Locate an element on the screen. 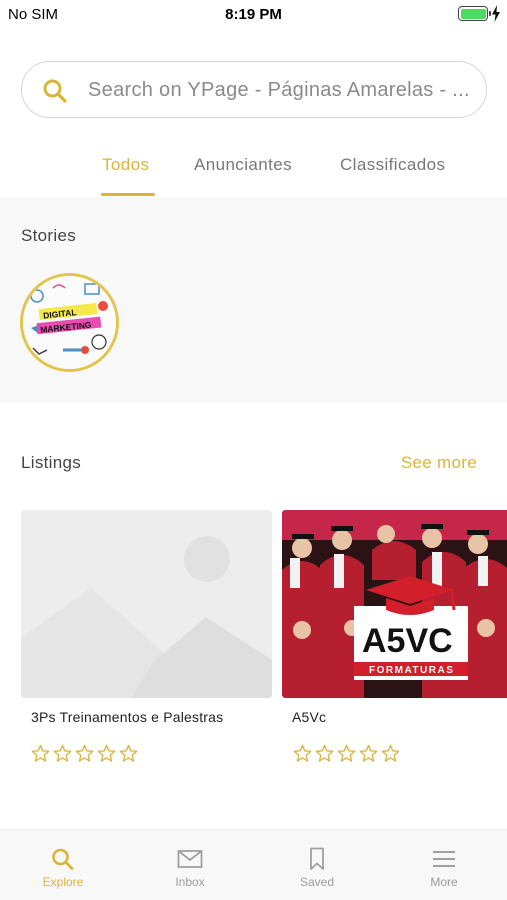 Image resolution: width=507 pixels, height=900 pixels. nav-explore: Explore is located at coordinates (63, 865).